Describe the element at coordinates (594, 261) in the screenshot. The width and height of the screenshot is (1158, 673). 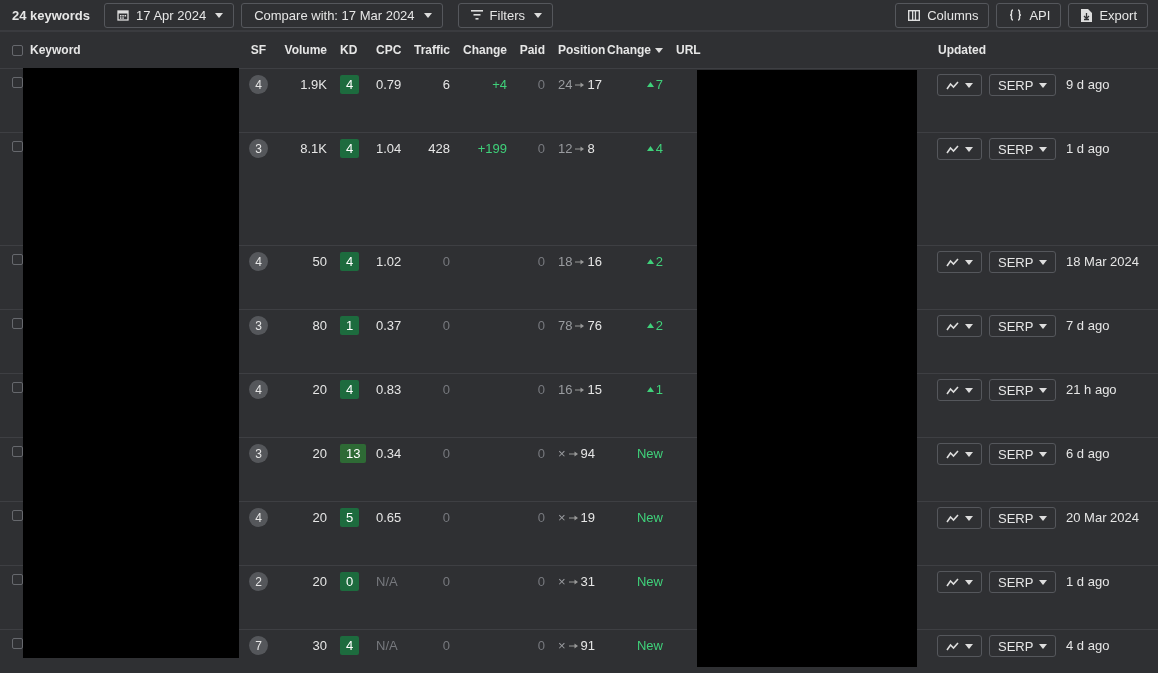
I see `current-position: 16` at that location.